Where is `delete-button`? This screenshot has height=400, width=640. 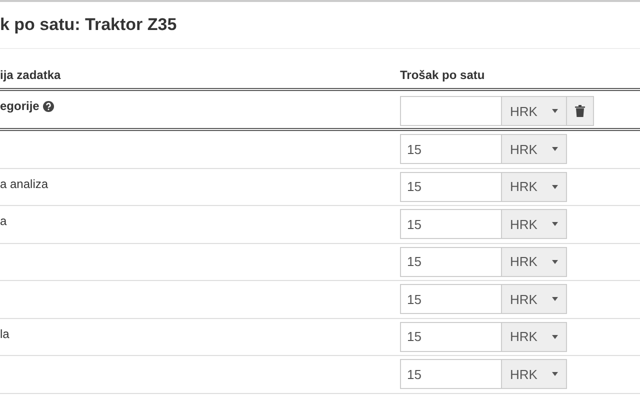 delete-button is located at coordinates (580, 111).